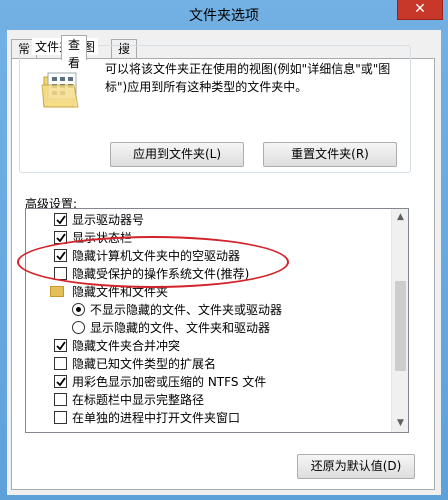 The image size is (448, 500). What do you see at coordinates (161, 274) in the screenshot?
I see `list-item-label: 隐藏受保护的操作系统文件(推荐)` at bounding box center [161, 274].